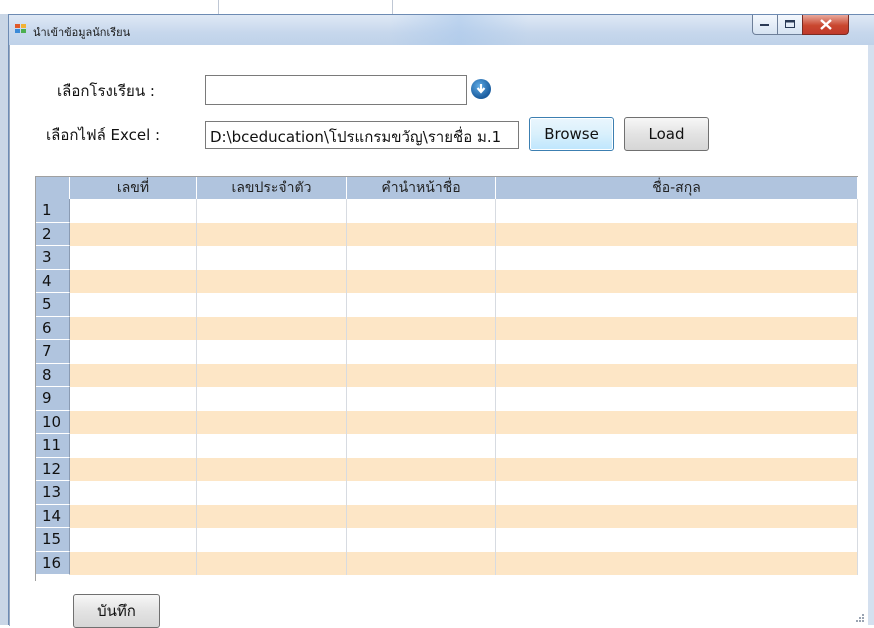 This screenshot has height=628, width=874. Describe the element at coordinates (447, 211) in the screenshot. I see `table-row: 1` at that location.